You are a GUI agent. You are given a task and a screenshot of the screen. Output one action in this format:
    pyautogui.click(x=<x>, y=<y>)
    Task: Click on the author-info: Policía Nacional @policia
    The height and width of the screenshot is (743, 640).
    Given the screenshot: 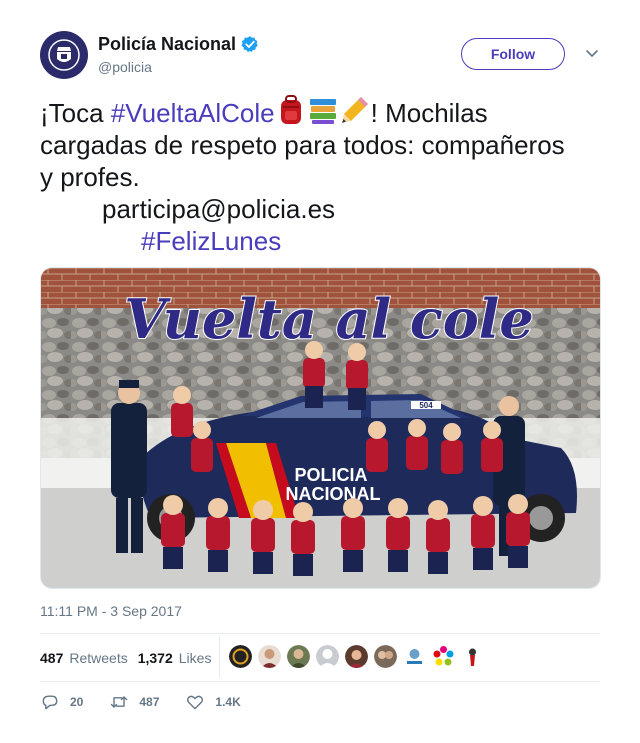 What is the action you would take?
    pyautogui.click(x=178, y=54)
    